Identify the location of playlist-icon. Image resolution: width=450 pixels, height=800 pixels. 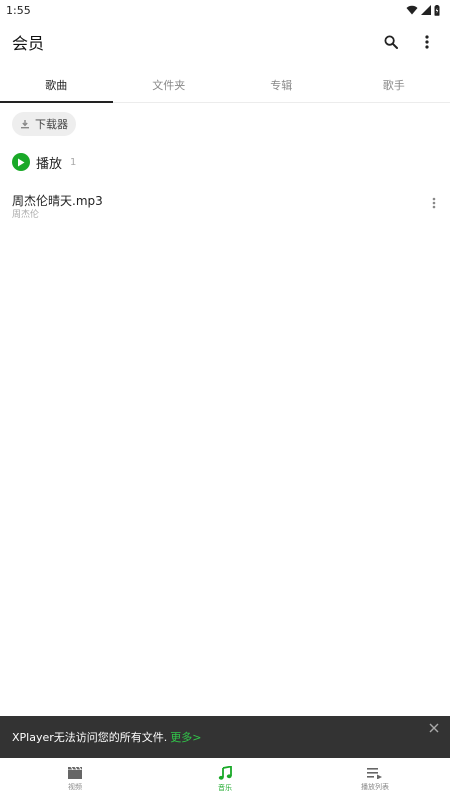
(374, 773).